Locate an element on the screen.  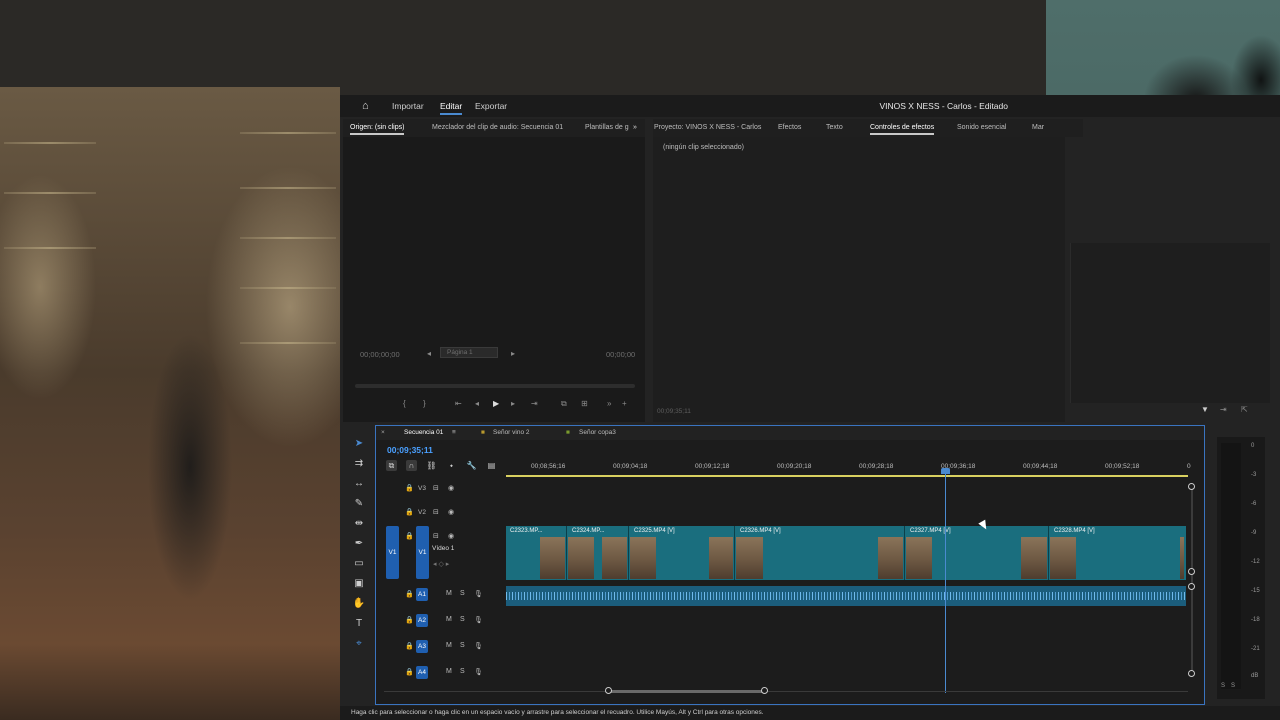
insert-icon: ⧉ is located at coordinates (564, 404).